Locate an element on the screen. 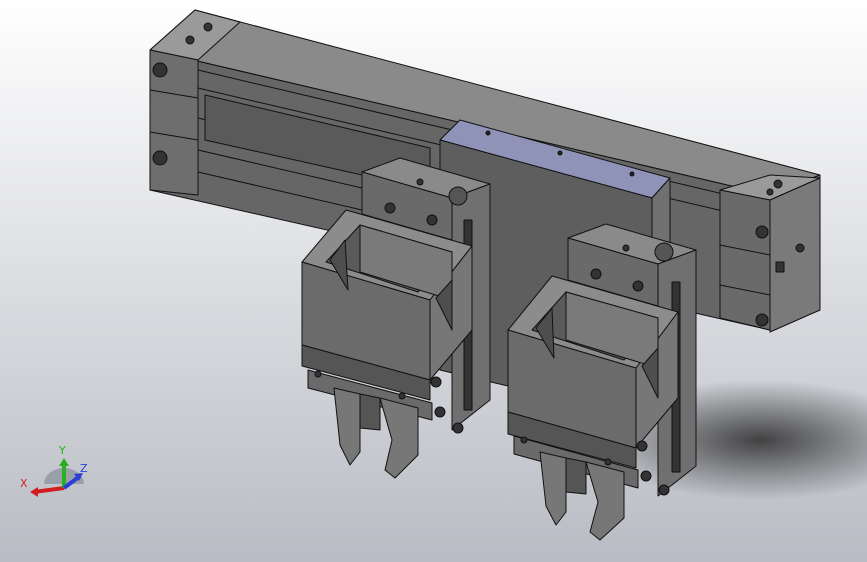 The width and height of the screenshot is (867, 562). right-adjust-knob is located at coordinates (664, 252).